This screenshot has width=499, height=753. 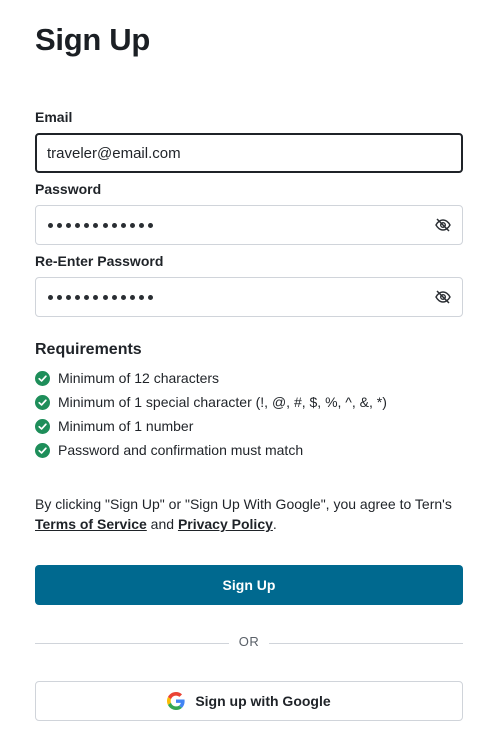 I want to click on requirement-text: Password and confirmation must match, so click(x=181, y=450).